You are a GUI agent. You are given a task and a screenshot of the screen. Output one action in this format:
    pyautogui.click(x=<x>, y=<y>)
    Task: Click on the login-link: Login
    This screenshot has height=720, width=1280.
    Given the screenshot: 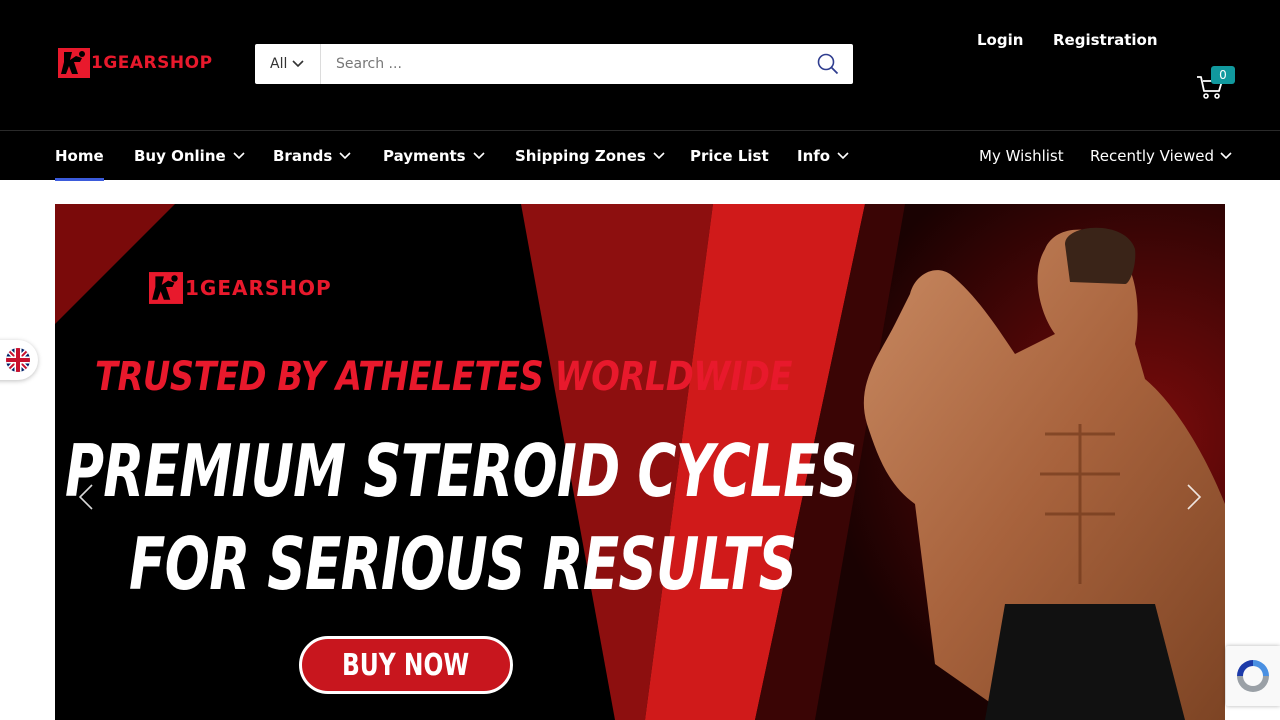 What is the action you would take?
    pyautogui.click(x=1000, y=40)
    